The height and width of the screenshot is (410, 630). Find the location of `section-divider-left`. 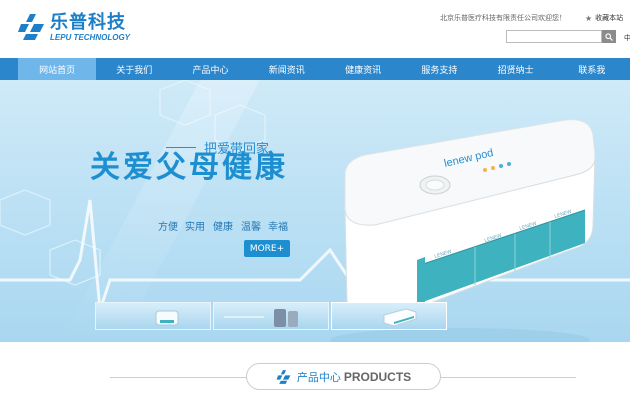

section-divider-left is located at coordinates (178, 377).